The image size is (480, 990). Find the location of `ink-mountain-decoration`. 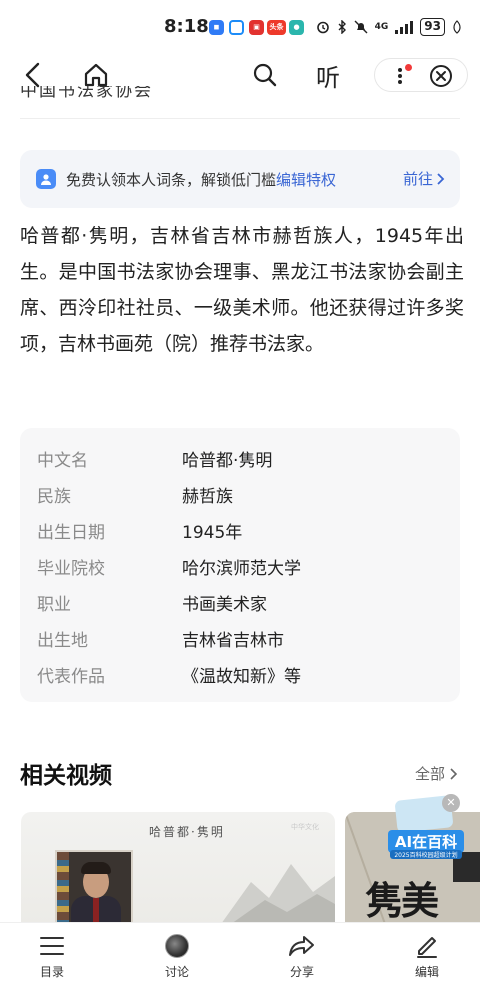

ink-mountain-decoration is located at coordinates (278, 894).